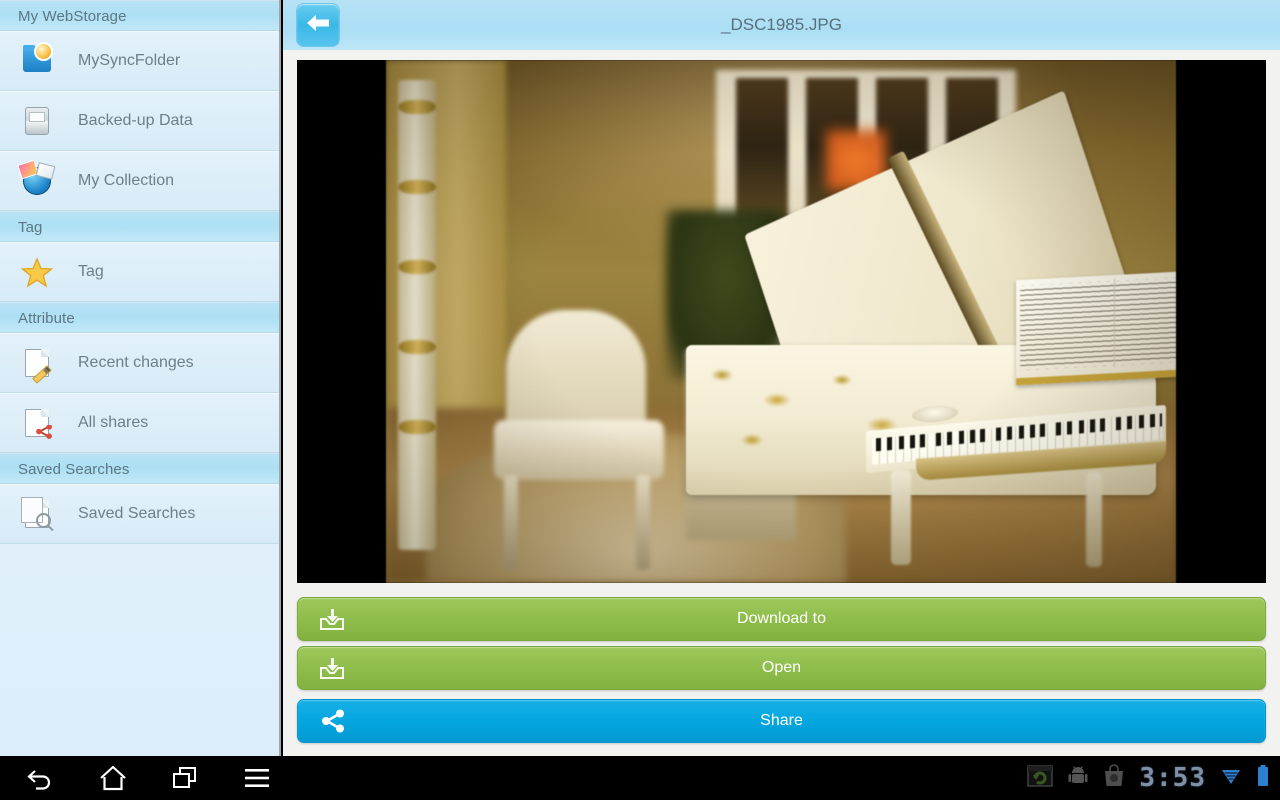 The width and height of the screenshot is (1280, 800). What do you see at coordinates (333, 721) in the screenshot?
I see `share-nodes-icon` at bounding box center [333, 721].